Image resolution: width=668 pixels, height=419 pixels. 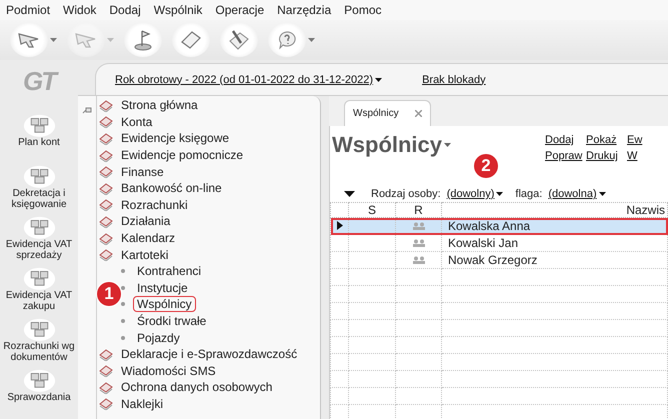 I want to click on lock-link: Brak blokady, so click(x=454, y=80).